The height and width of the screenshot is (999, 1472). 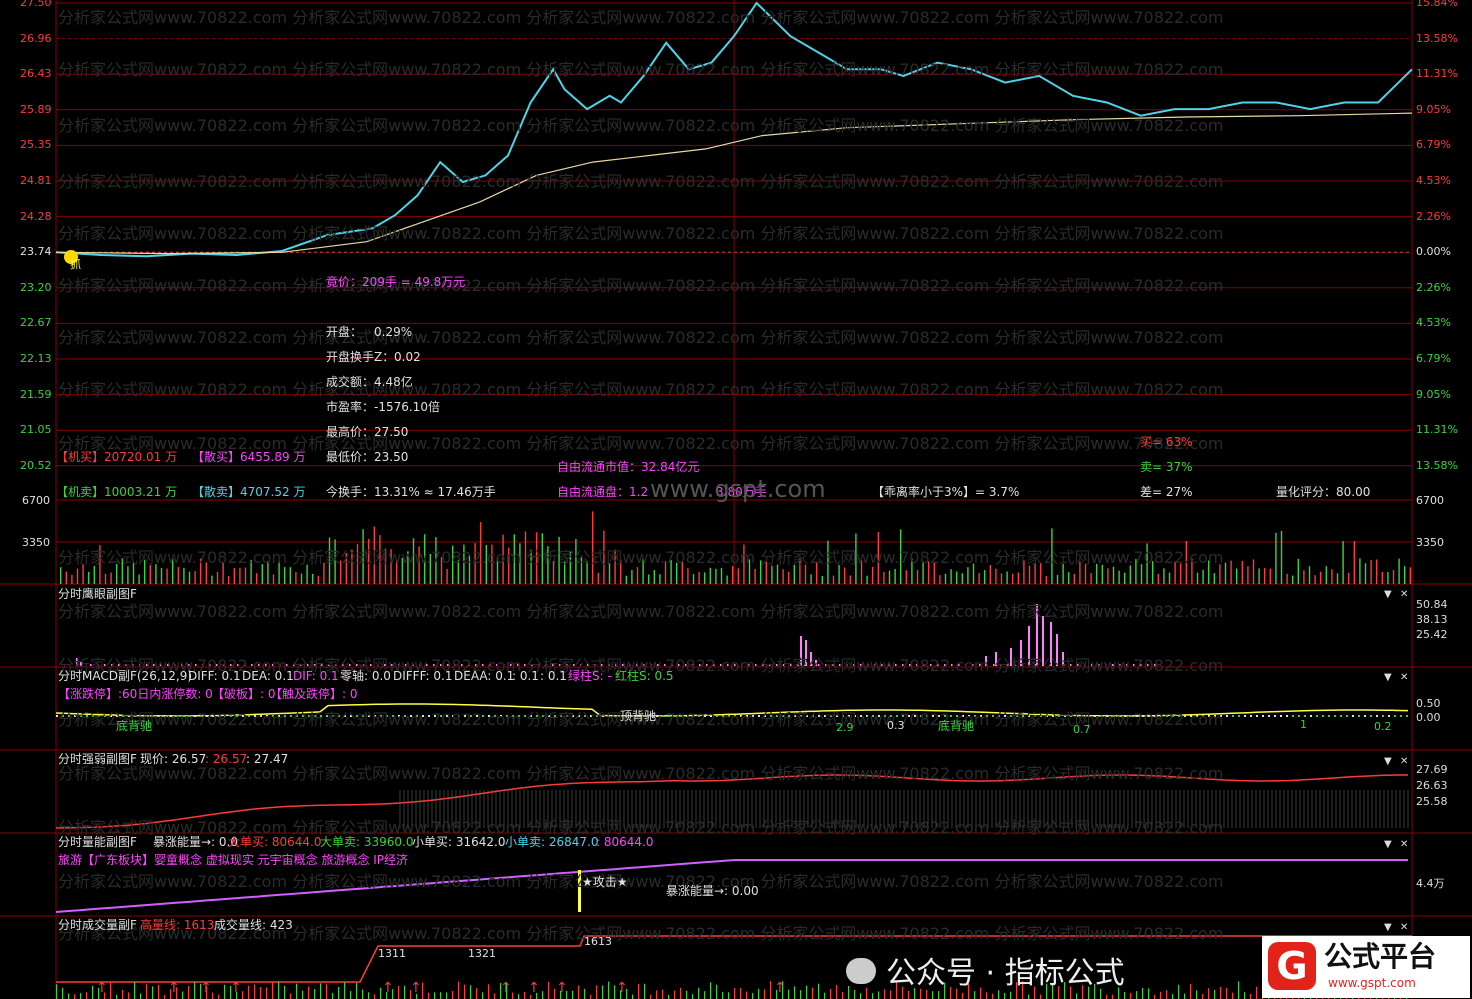 What do you see at coordinates (407, 407) in the screenshot?
I see `info-value: -1576.10倍` at bounding box center [407, 407].